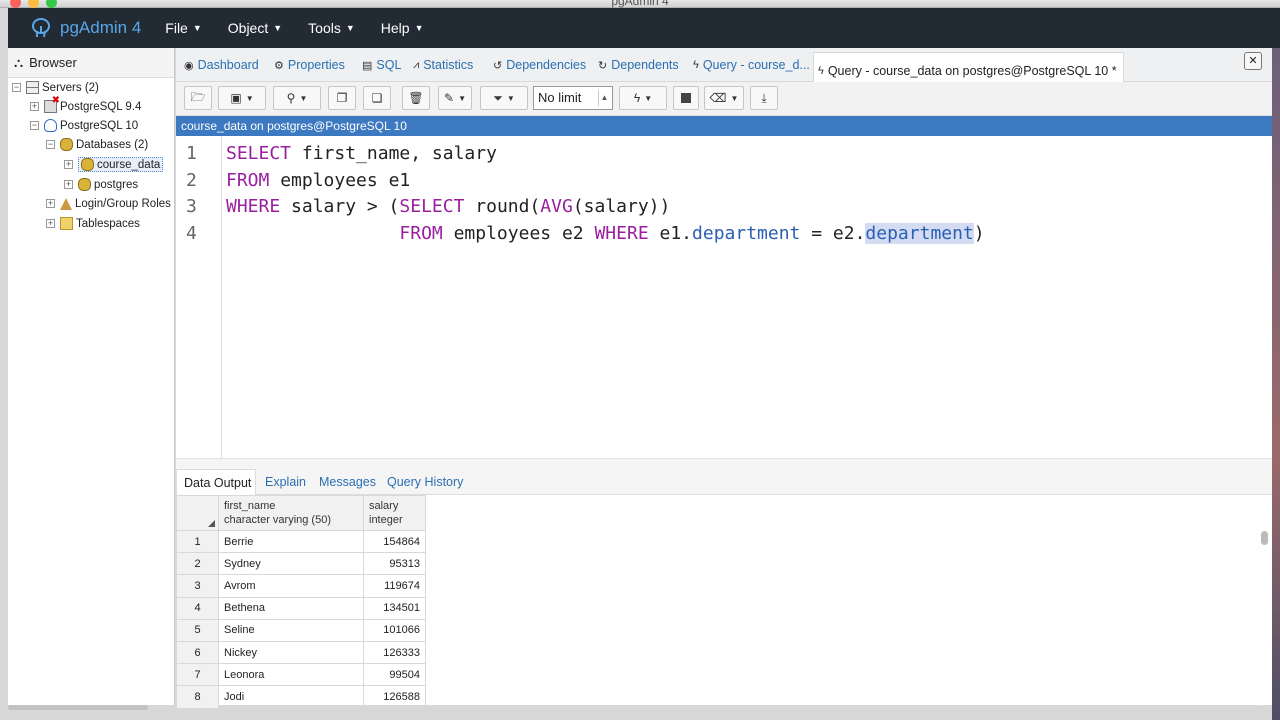 Image resolution: width=1280 pixels, height=720 pixels. I want to click on cell-salary: 119674, so click(394, 586).